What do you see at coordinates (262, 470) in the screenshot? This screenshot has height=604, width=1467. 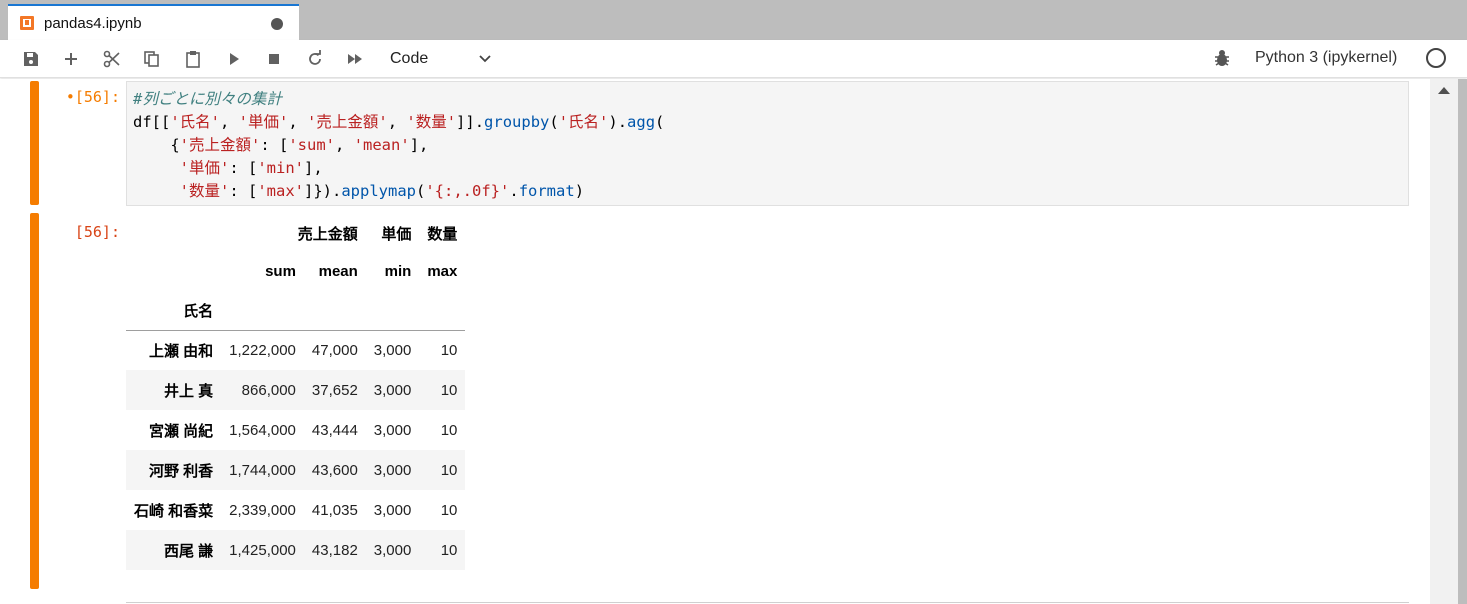 I see `table-cell: 1,744,000` at bounding box center [262, 470].